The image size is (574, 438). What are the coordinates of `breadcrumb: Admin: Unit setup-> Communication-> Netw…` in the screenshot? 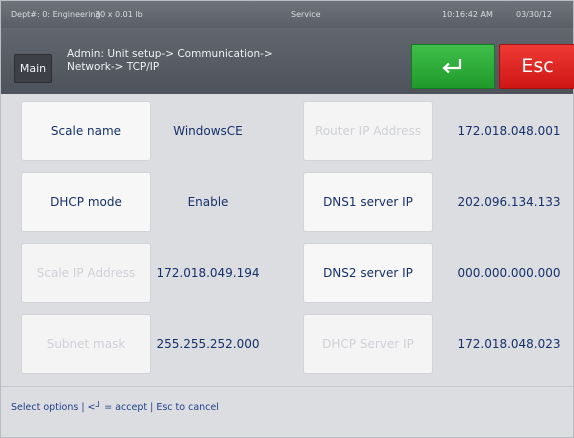 It's located at (217, 61).